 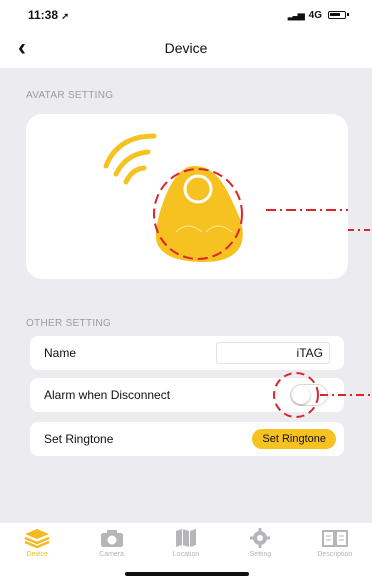 I want to click on tab-device: Device, so click(x=37, y=545).